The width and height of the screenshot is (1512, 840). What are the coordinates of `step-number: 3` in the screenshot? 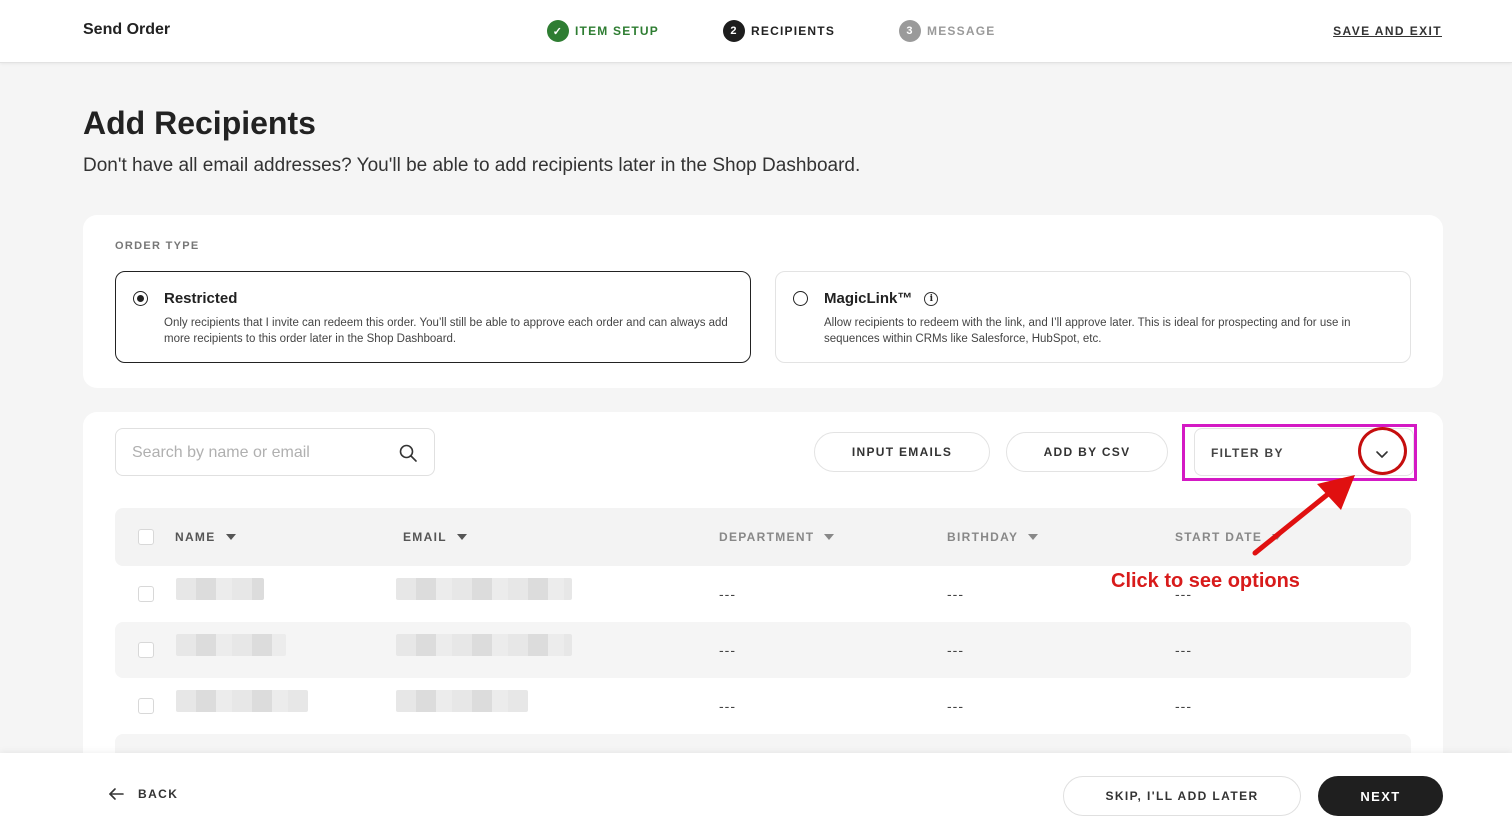 It's located at (910, 31).